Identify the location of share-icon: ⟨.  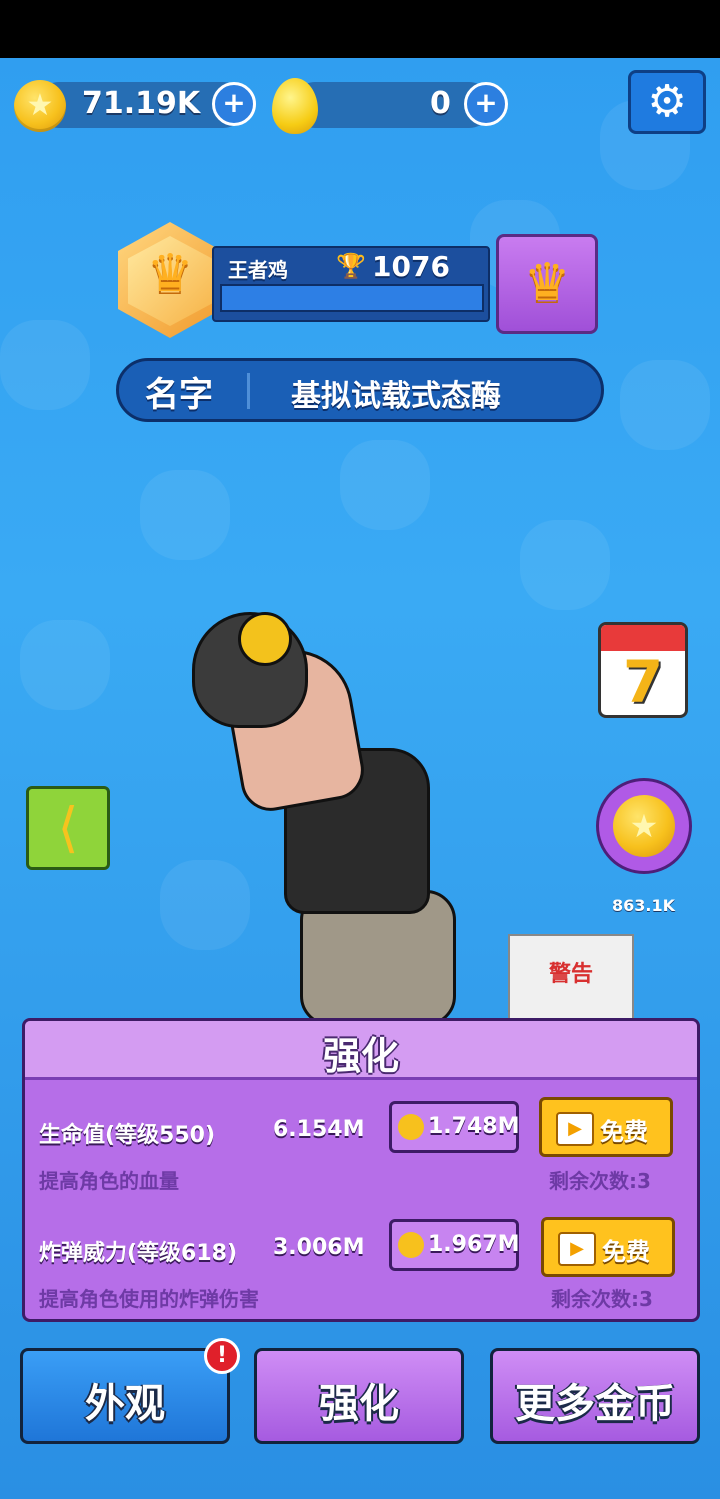
(68, 827).